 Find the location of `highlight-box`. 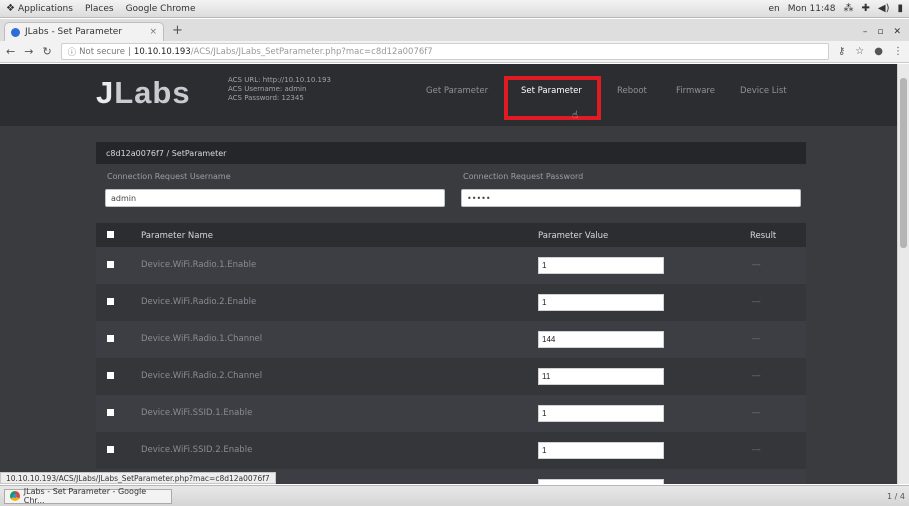

highlight-box is located at coordinates (552, 98).